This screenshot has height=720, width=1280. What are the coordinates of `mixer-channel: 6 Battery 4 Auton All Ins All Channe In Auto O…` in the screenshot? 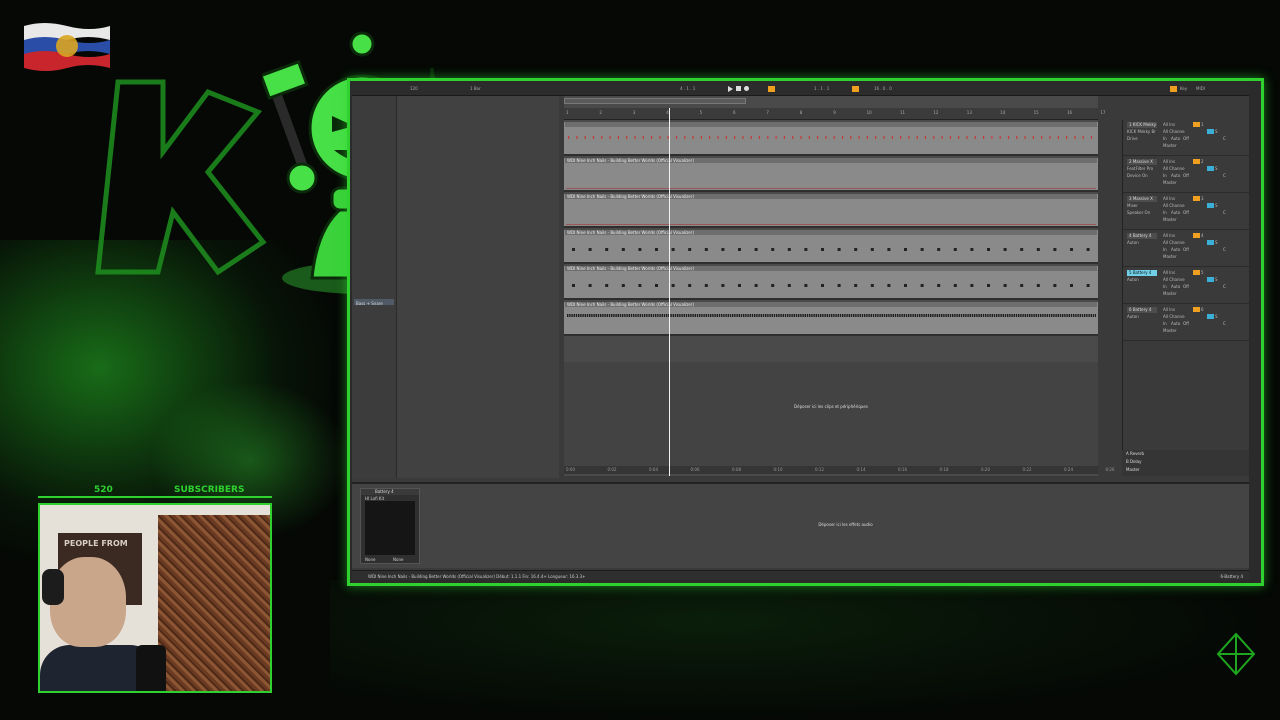 It's located at (1186, 323).